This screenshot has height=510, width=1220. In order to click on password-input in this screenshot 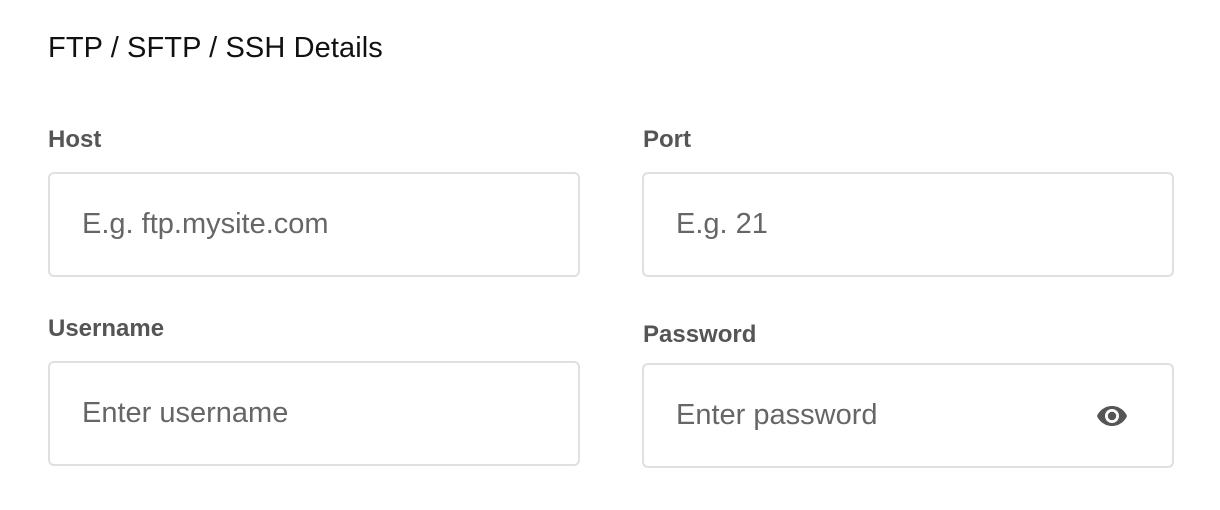, I will do `click(880, 415)`.